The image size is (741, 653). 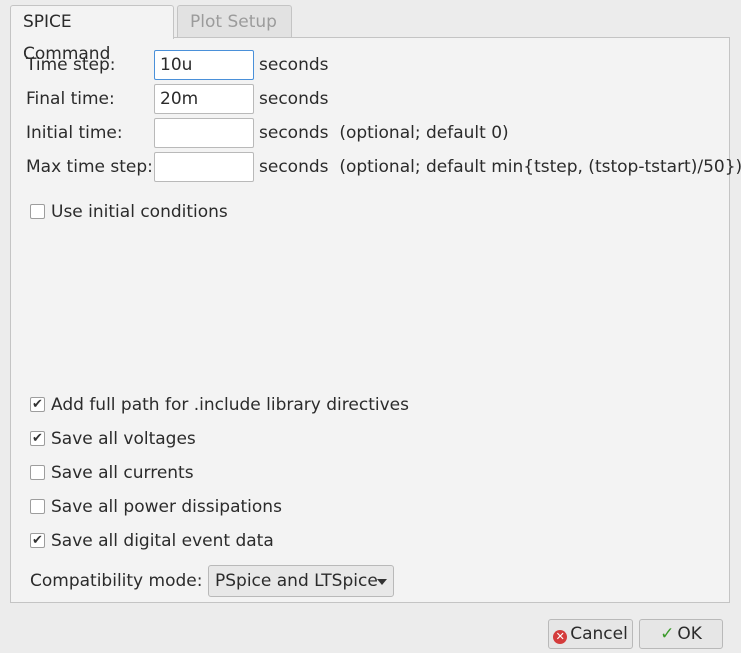 I want to click on time-step-input, so click(x=204, y=65).